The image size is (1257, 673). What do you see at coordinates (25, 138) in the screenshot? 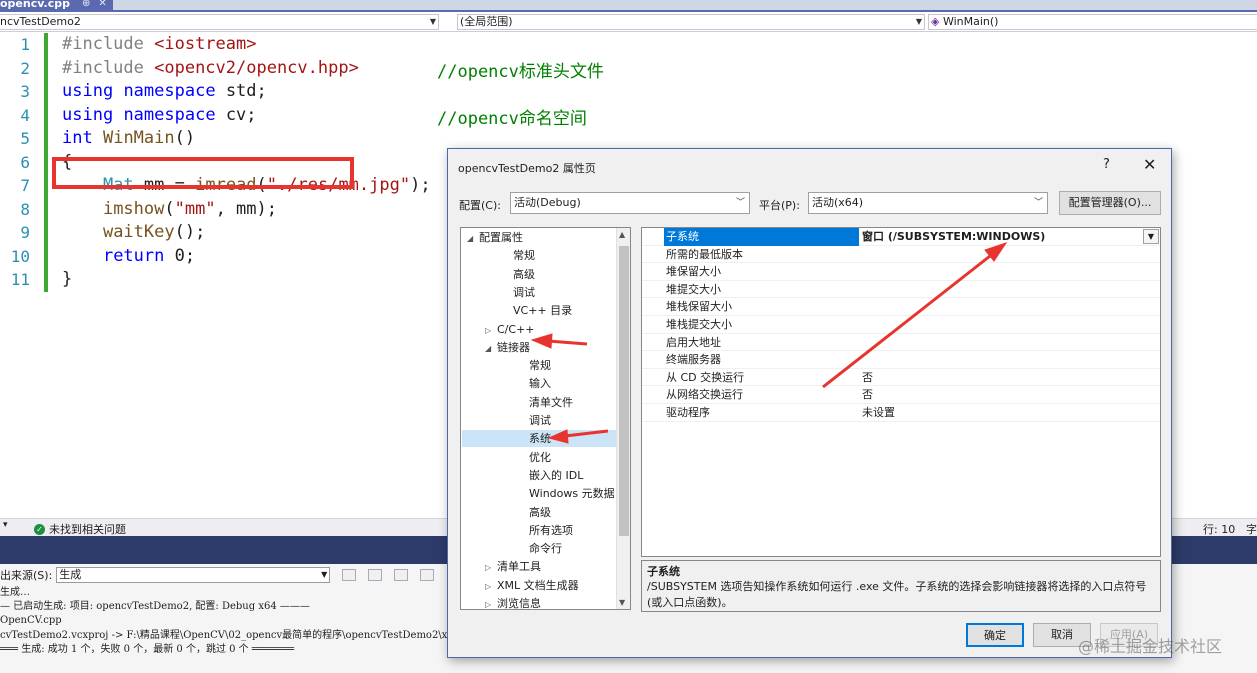
I see `line-number: 5` at bounding box center [25, 138].